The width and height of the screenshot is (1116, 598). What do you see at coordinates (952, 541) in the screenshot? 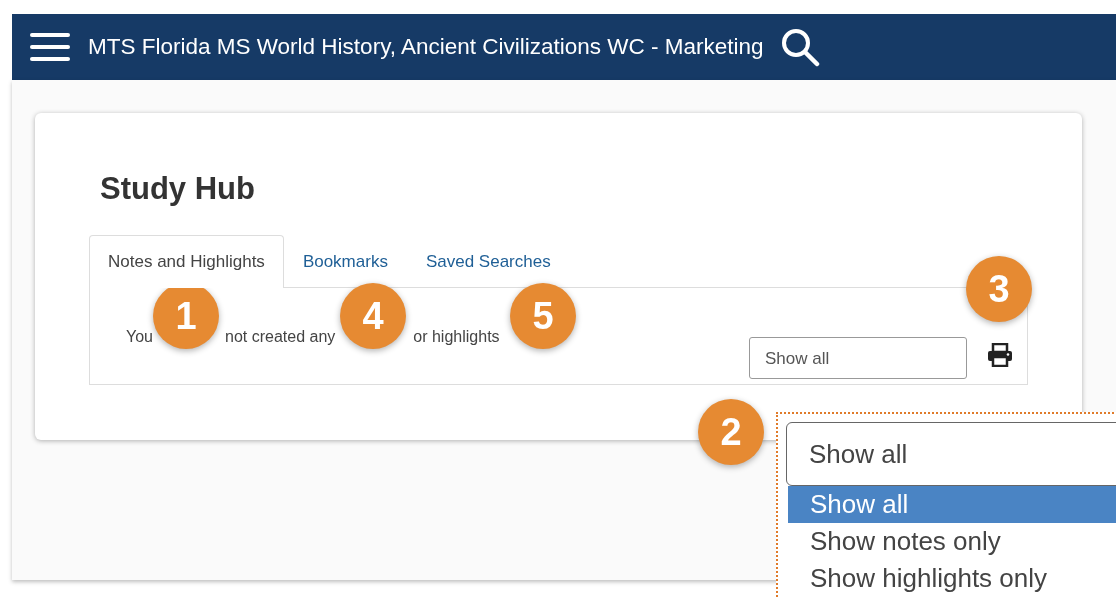
I see `dropdown-option: Show notes only` at bounding box center [952, 541].